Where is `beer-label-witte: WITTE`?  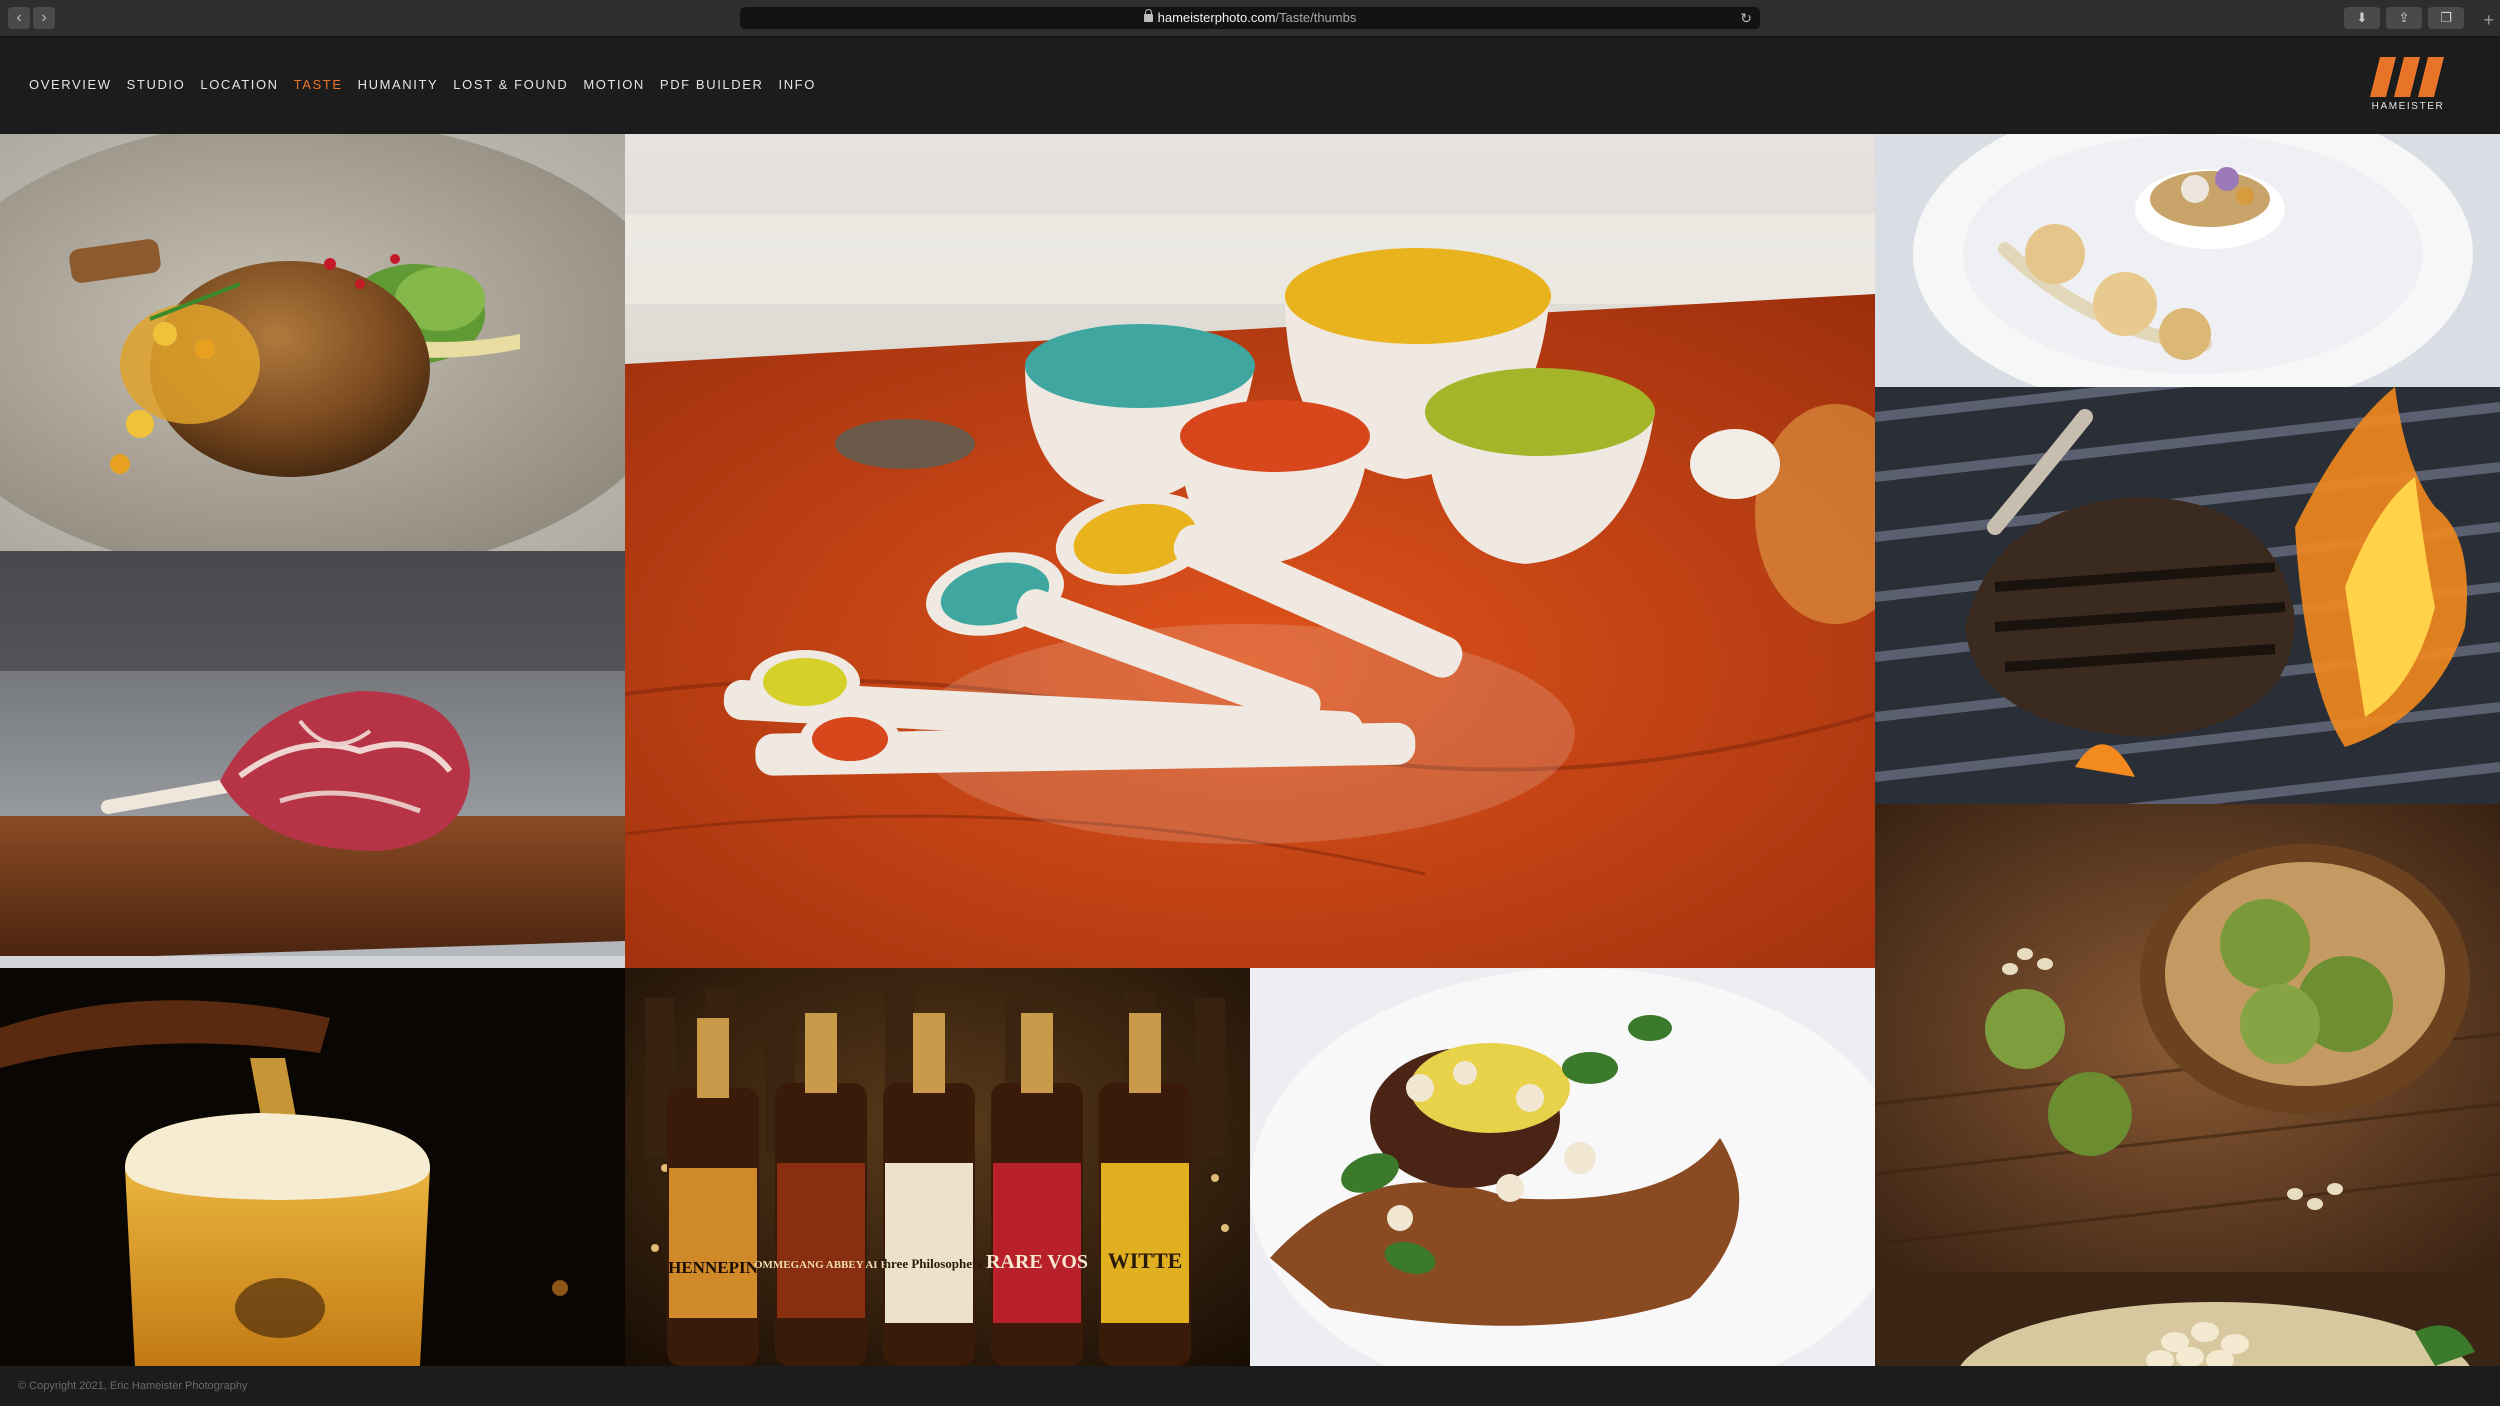 beer-label-witte: WITTE is located at coordinates (1145, 1260).